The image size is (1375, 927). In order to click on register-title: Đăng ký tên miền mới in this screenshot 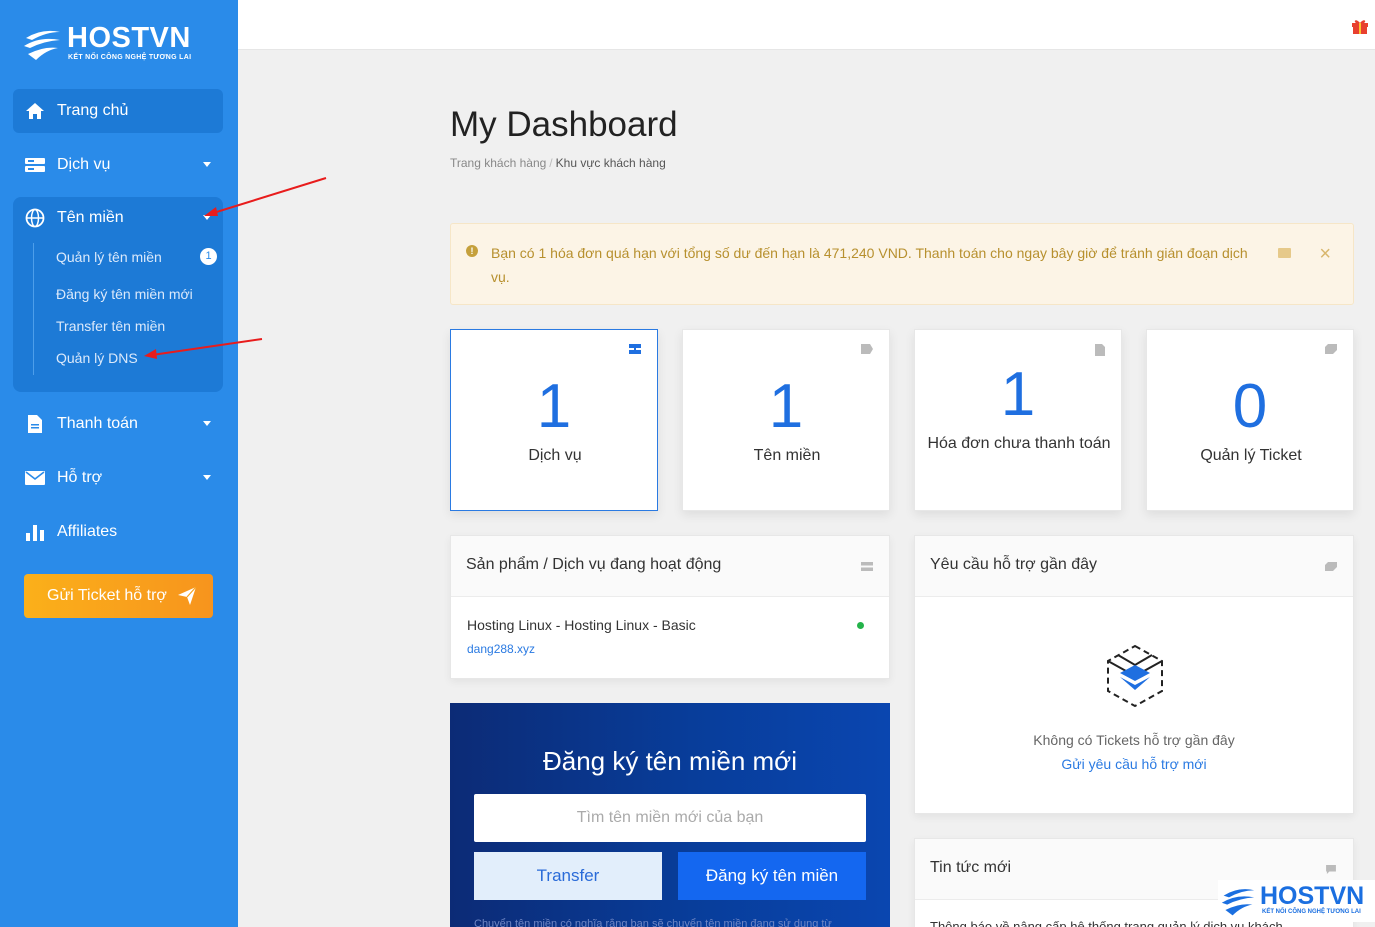, I will do `click(670, 761)`.